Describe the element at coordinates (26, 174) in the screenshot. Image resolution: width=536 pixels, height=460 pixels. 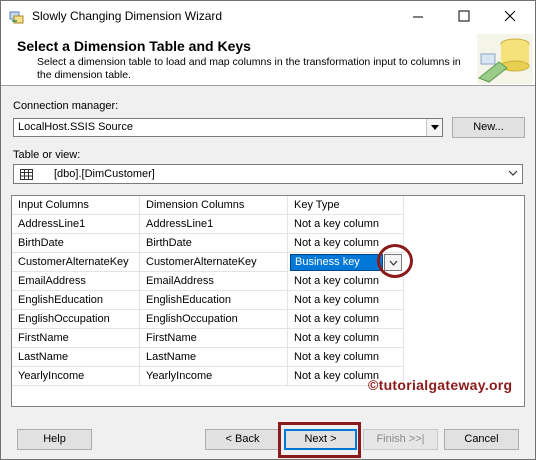
I see `table-icon` at that location.